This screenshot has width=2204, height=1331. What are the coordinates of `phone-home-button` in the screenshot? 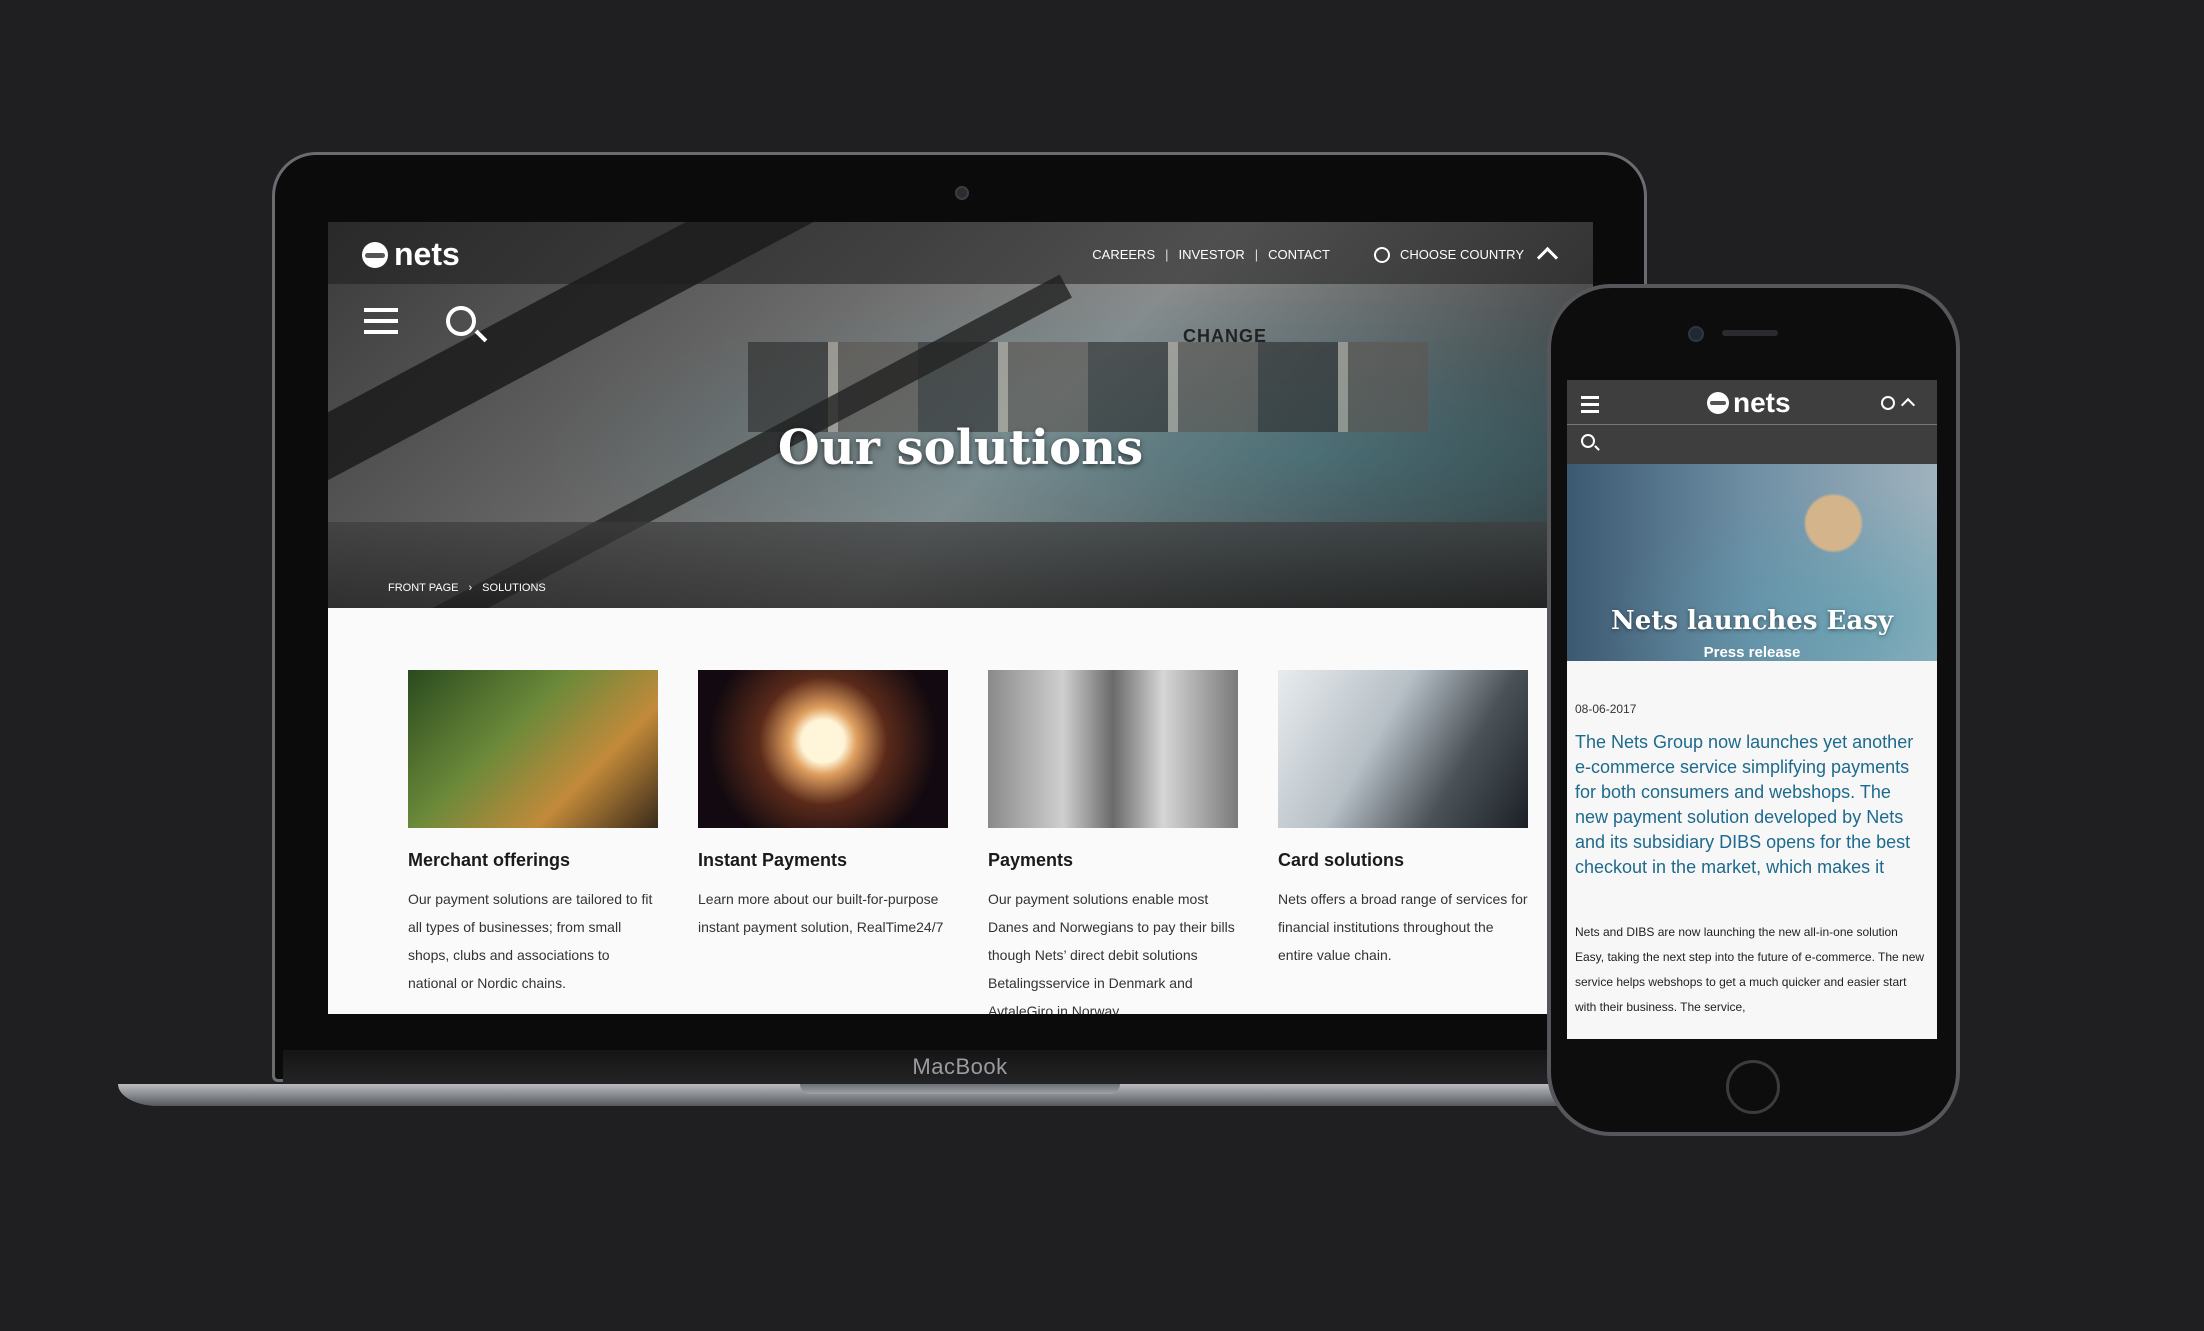 It's located at (1753, 1087).